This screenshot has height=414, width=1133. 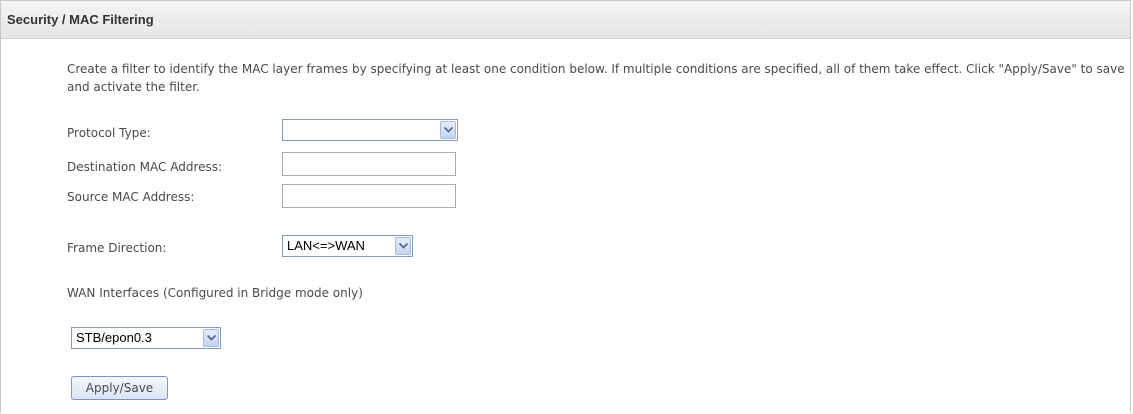 What do you see at coordinates (145, 167) in the screenshot?
I see `destination-mac-label: Destination MAC Address:` at bounding box center [145, 167].